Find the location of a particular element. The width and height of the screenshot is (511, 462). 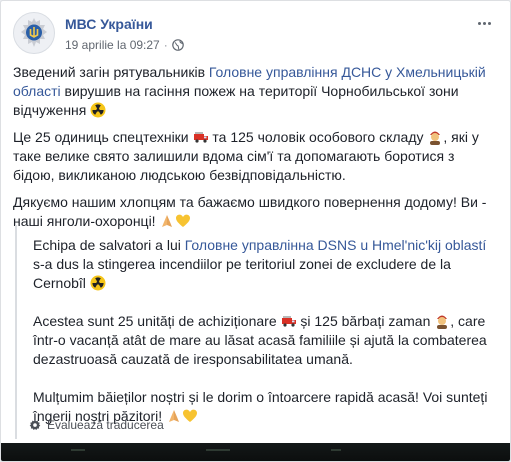

post-photo is located at coordinates (255, 452).